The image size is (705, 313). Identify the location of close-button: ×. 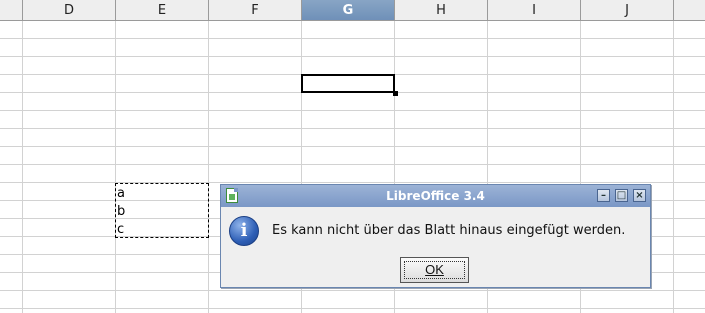
(639, 195).